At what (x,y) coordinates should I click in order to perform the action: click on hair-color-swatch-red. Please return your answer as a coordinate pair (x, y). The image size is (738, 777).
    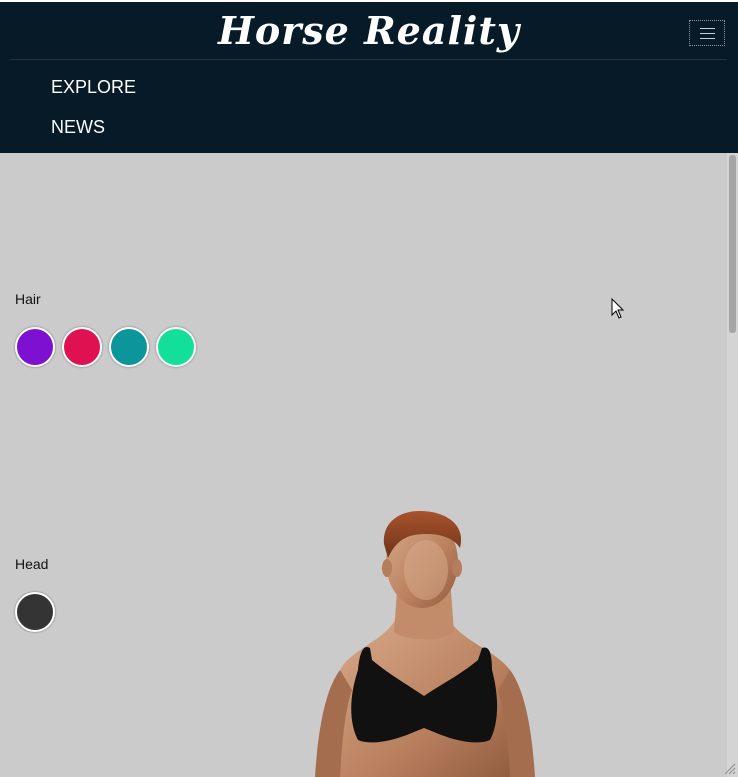
    Looking at the image, I should click on (82, 347).